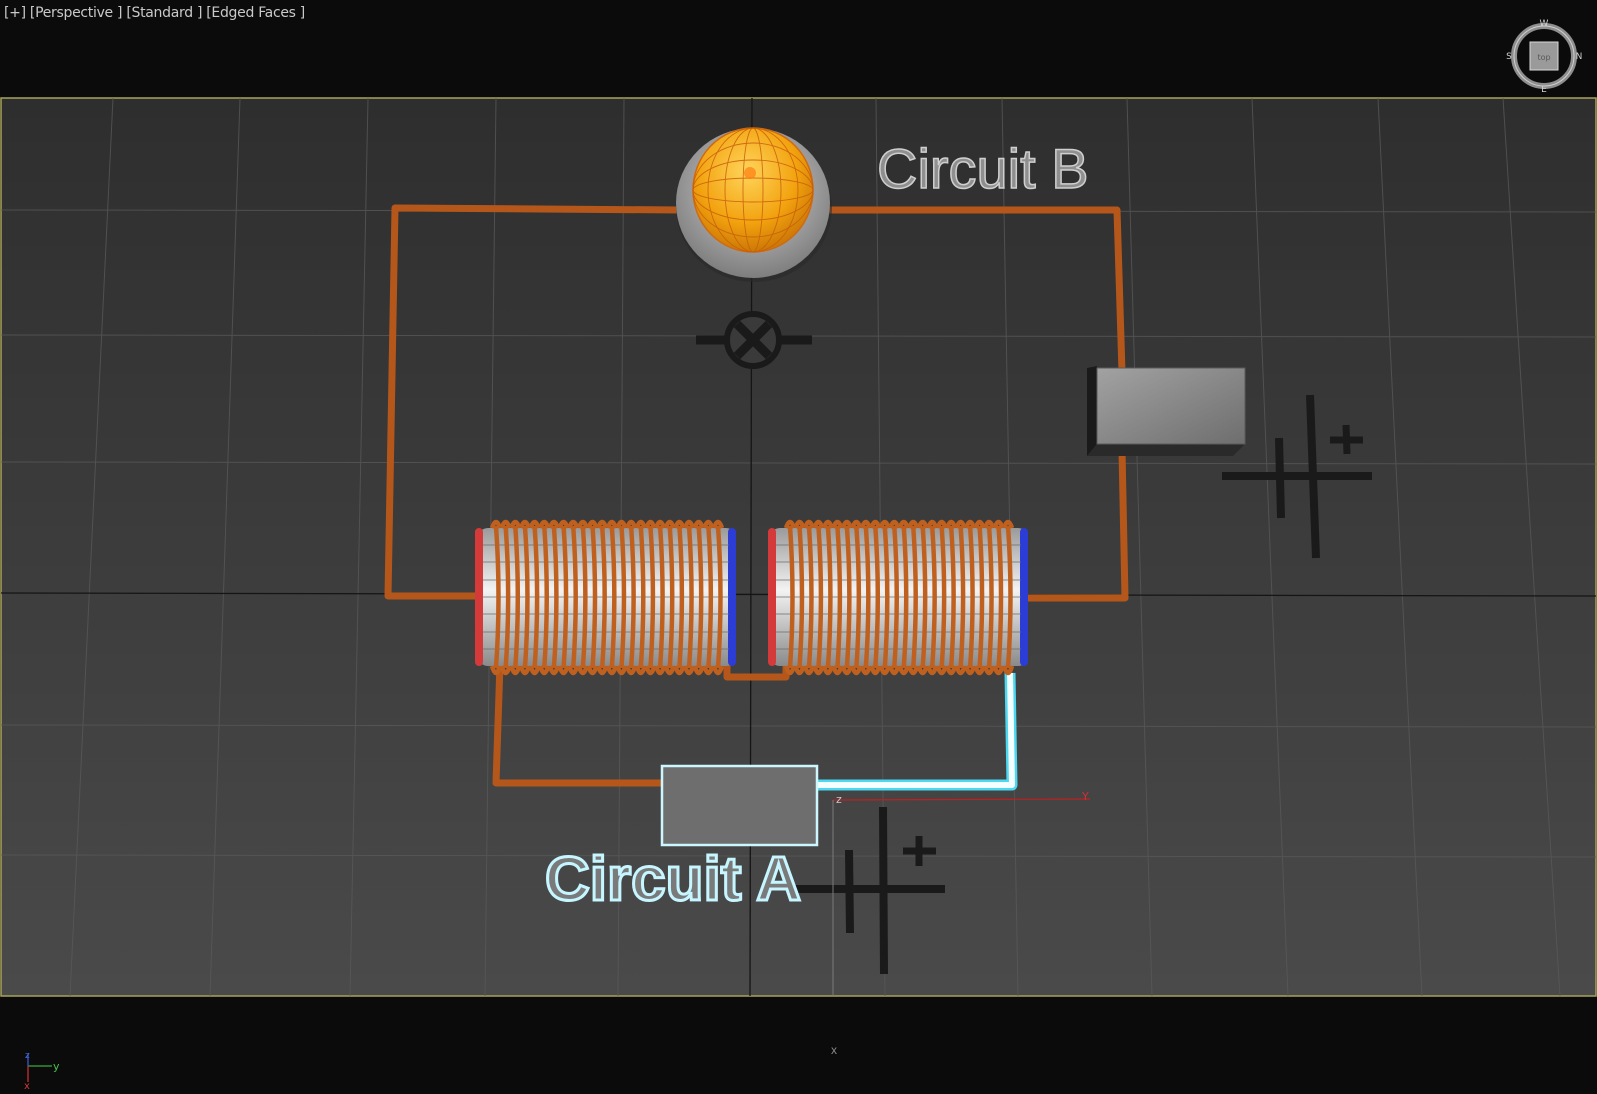 The image size is (1597, 1094). What do you see at coordinates (1579, 57) in the screenshot?
I see `compass-n-label: N` at bounding box center [1579, 57].